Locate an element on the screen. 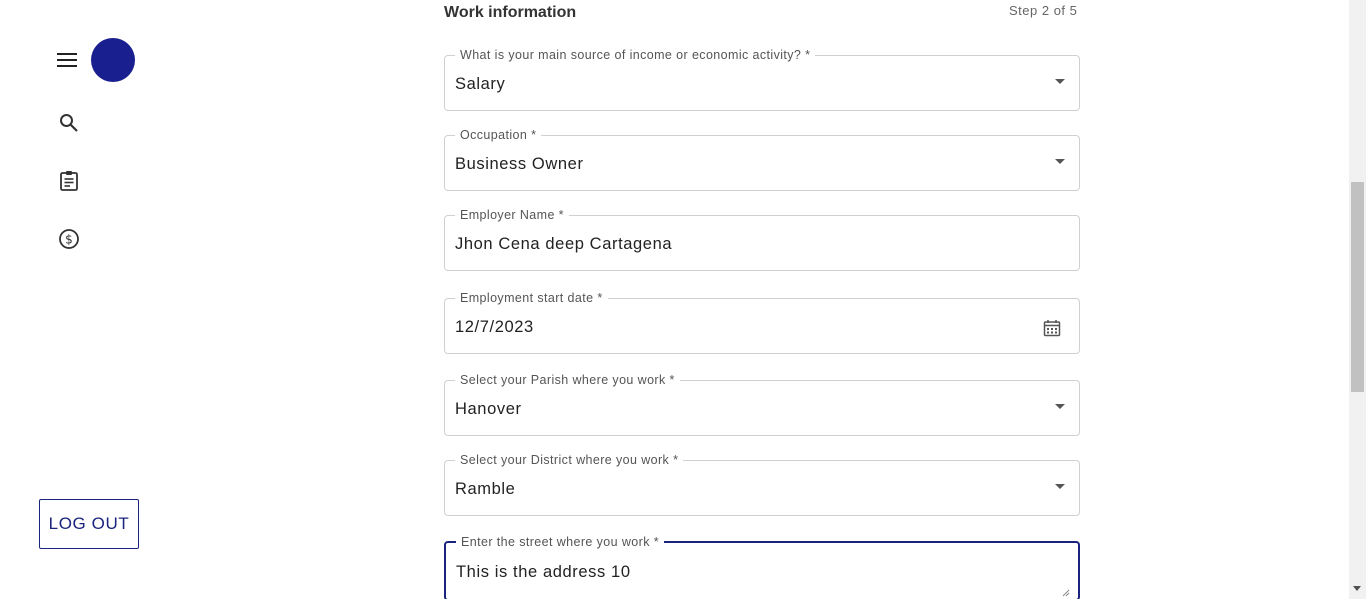  search-icon is located at coordinates (69, 123).